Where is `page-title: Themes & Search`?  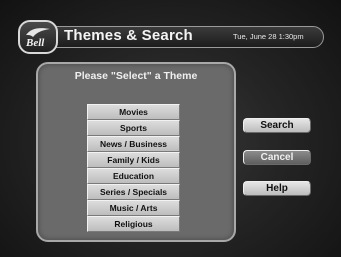 page-title: Themes & Search is located at coordinates (128, 35).